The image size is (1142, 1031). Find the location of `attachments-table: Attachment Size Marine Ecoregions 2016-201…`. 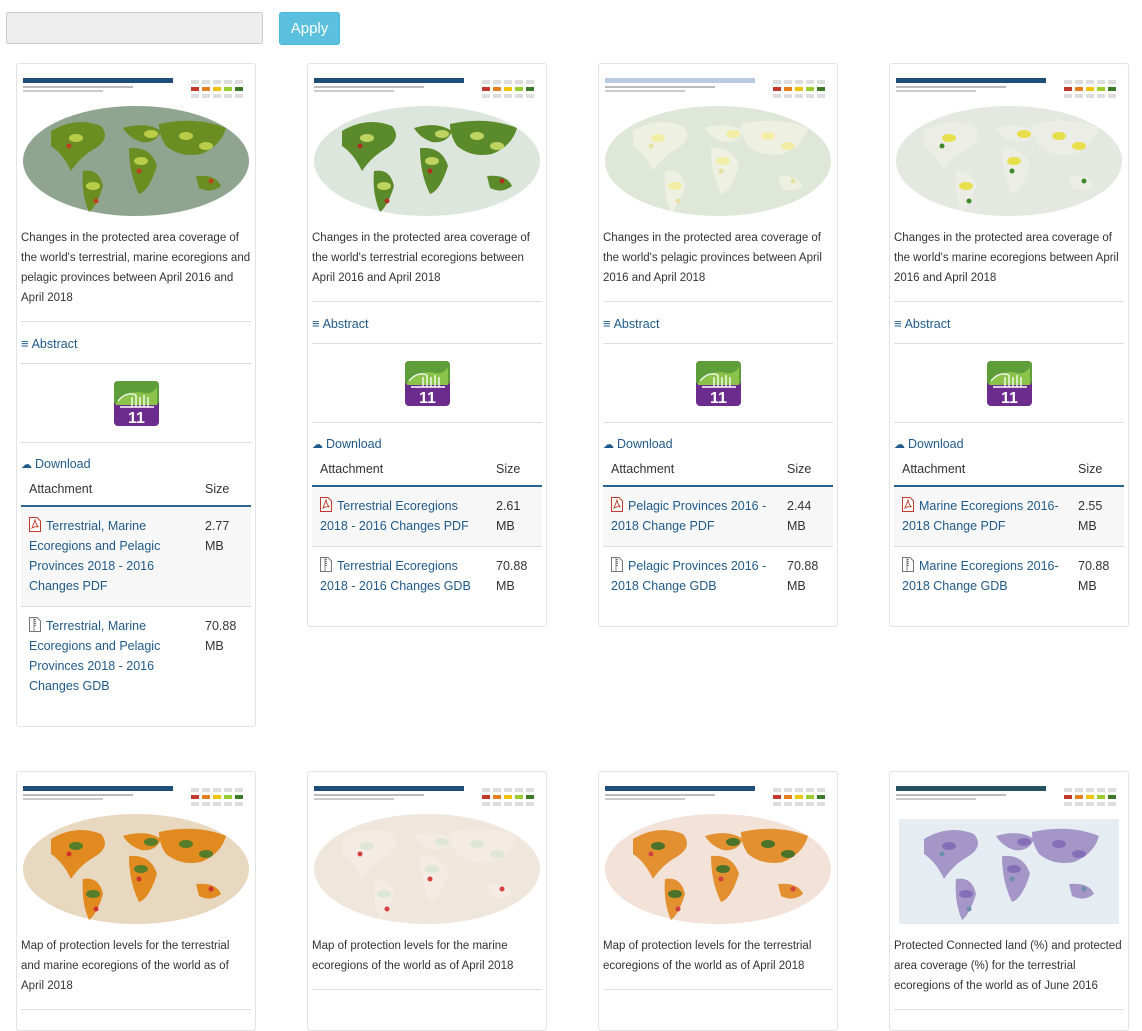

attachments-table: Attachment Size Marine Ecoregions 2016-201… is located at coordinates (1009, 531).